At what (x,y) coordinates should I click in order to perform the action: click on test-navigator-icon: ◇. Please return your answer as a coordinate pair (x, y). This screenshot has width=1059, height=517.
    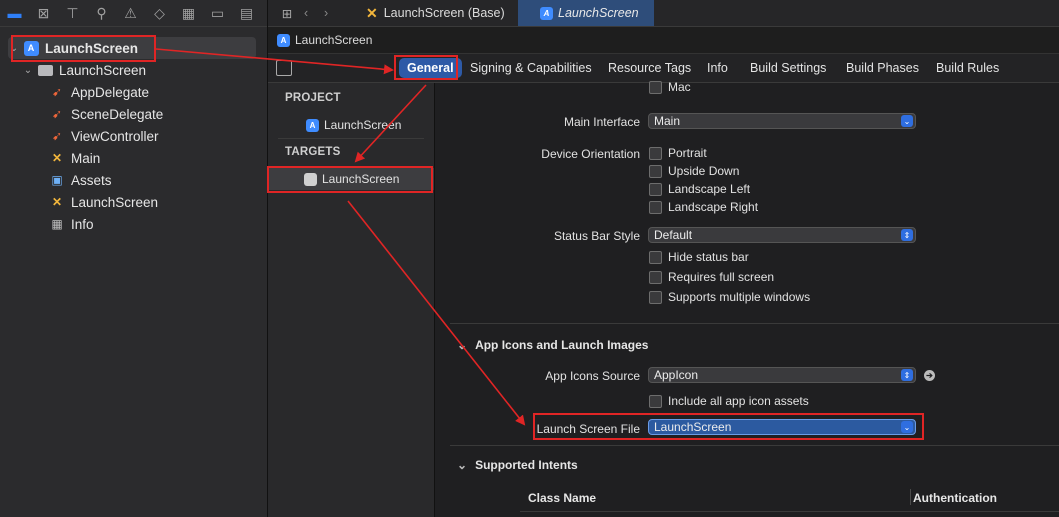
    Looking at the image, I should click on (159, 13).